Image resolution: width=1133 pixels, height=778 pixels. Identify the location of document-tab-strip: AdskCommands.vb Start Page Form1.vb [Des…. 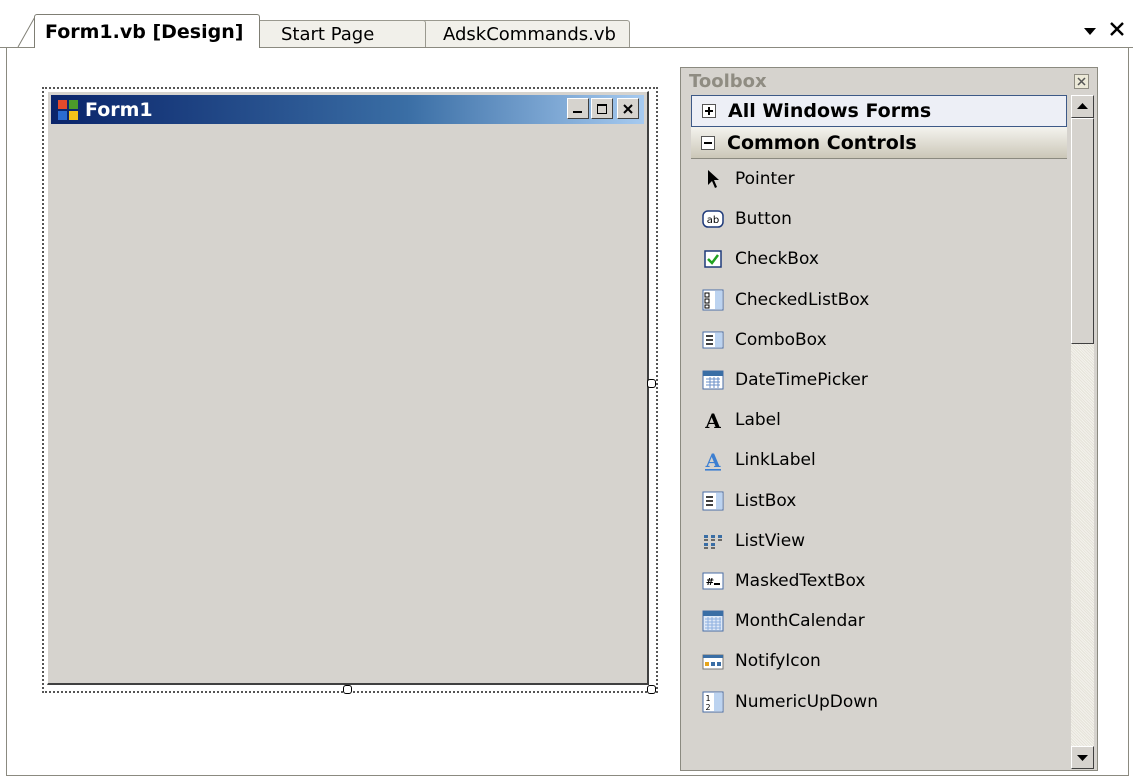
(566, 24).